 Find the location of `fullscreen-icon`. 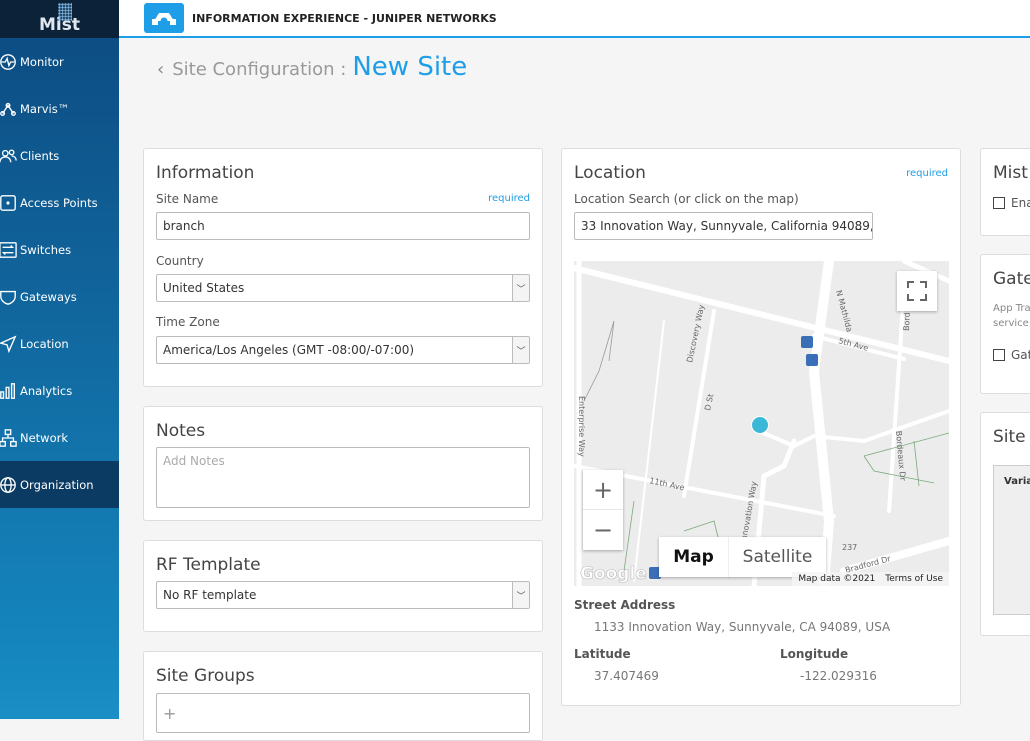

fullscreen-icon is located at coordinates (917, 291).